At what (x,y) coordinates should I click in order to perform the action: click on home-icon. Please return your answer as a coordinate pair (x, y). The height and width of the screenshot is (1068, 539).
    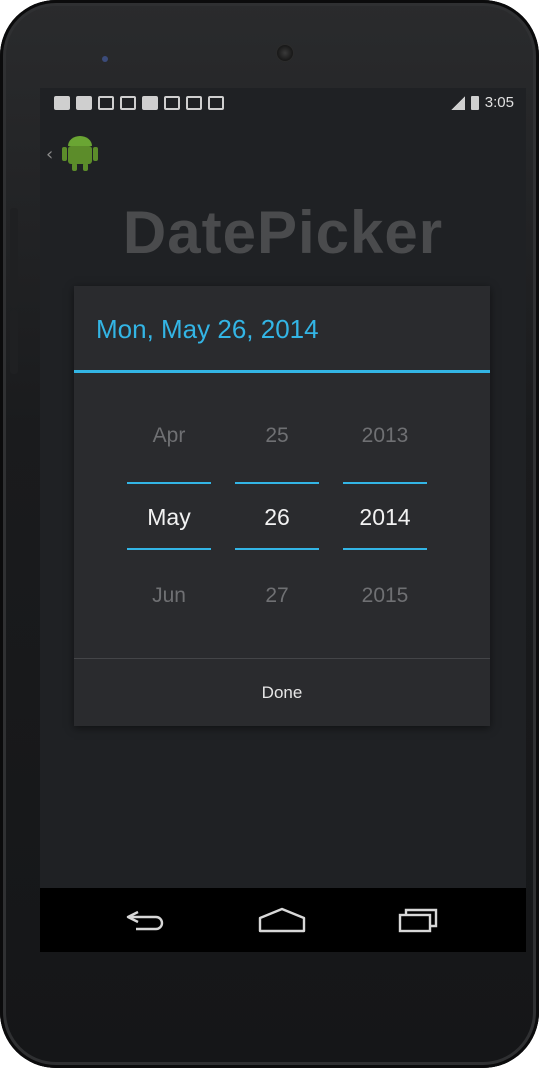
    Looking at the image, I should click on (282, 920).